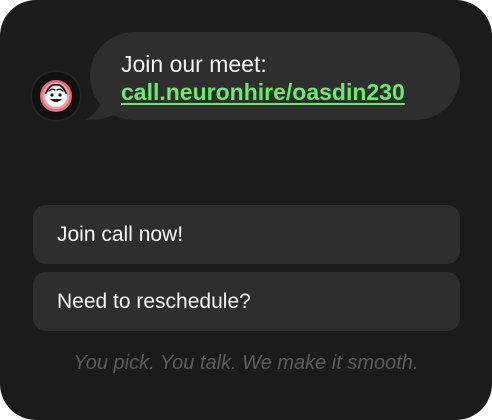  I want to click on smiling-brain-face-icon, so click(56, 96).